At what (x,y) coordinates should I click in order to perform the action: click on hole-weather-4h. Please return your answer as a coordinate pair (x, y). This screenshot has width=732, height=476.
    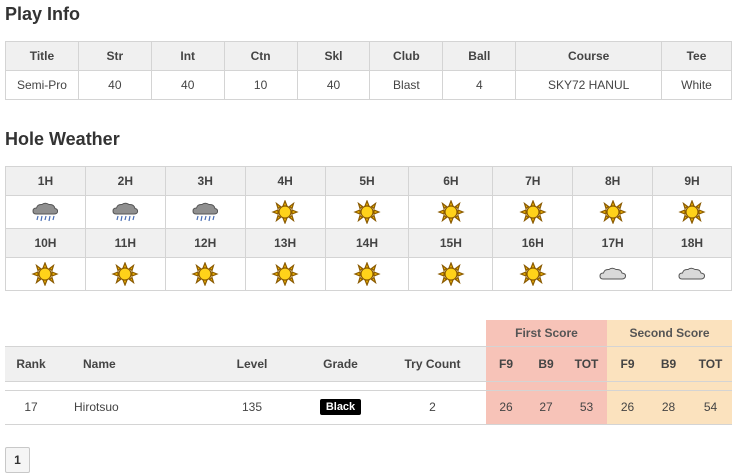
    Looking at the image, I should click on (285, 212).